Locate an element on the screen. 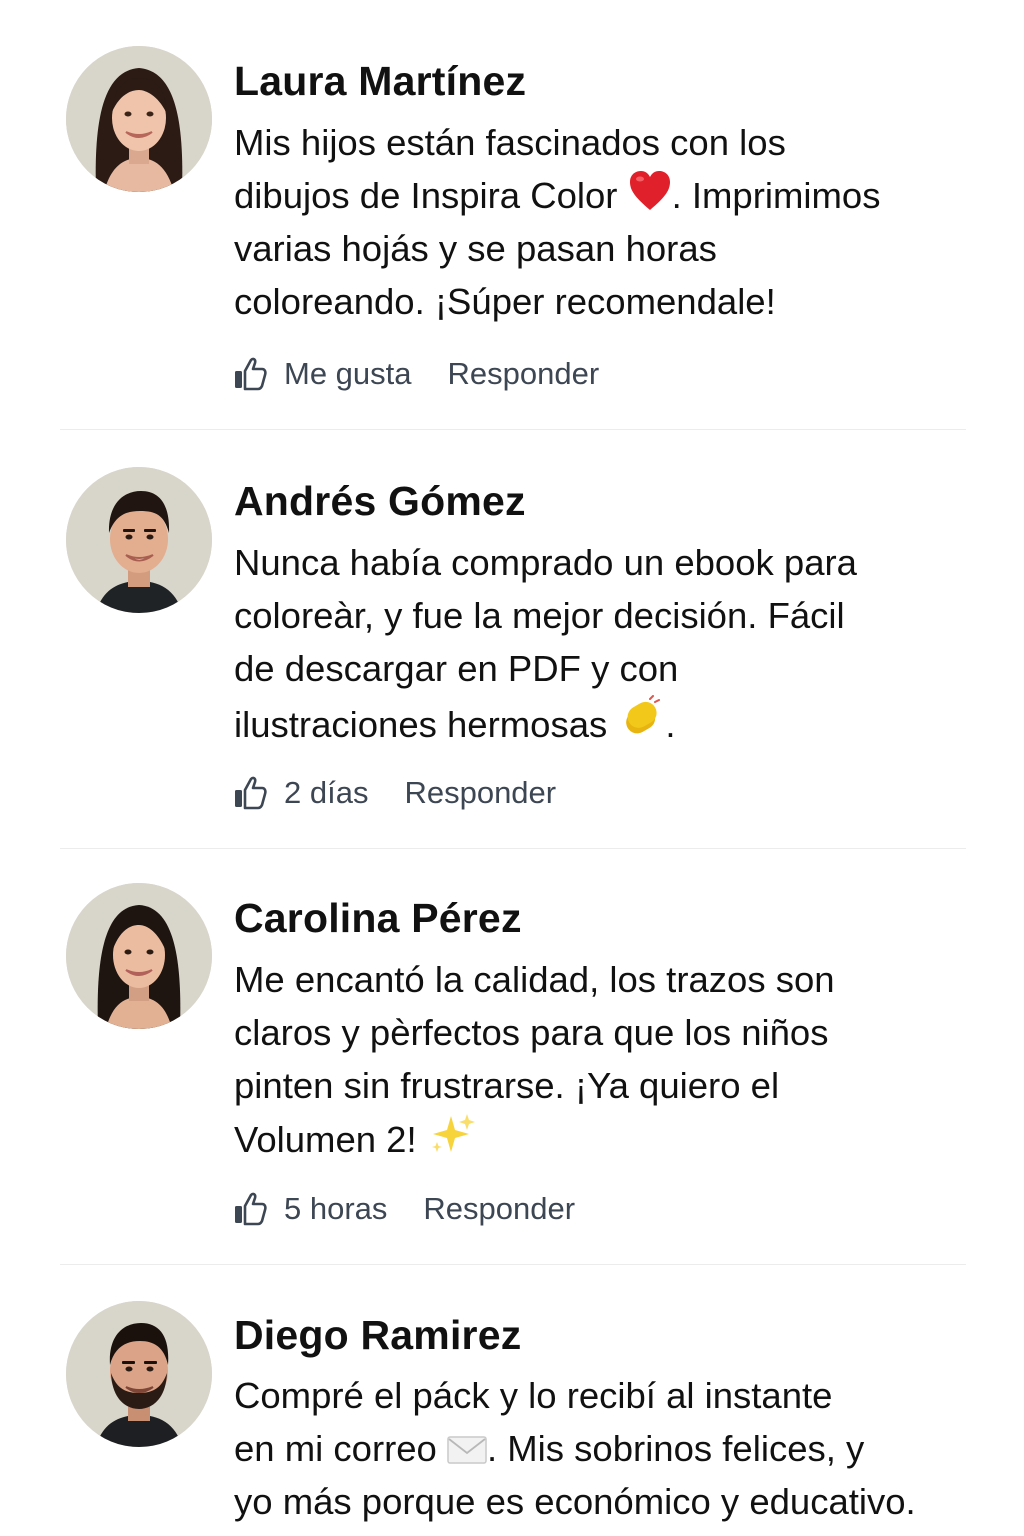 The width and height of the screenshot is (1024, 1536). comment-actions: Me gusta Responder is located at coordinates (415, 374).